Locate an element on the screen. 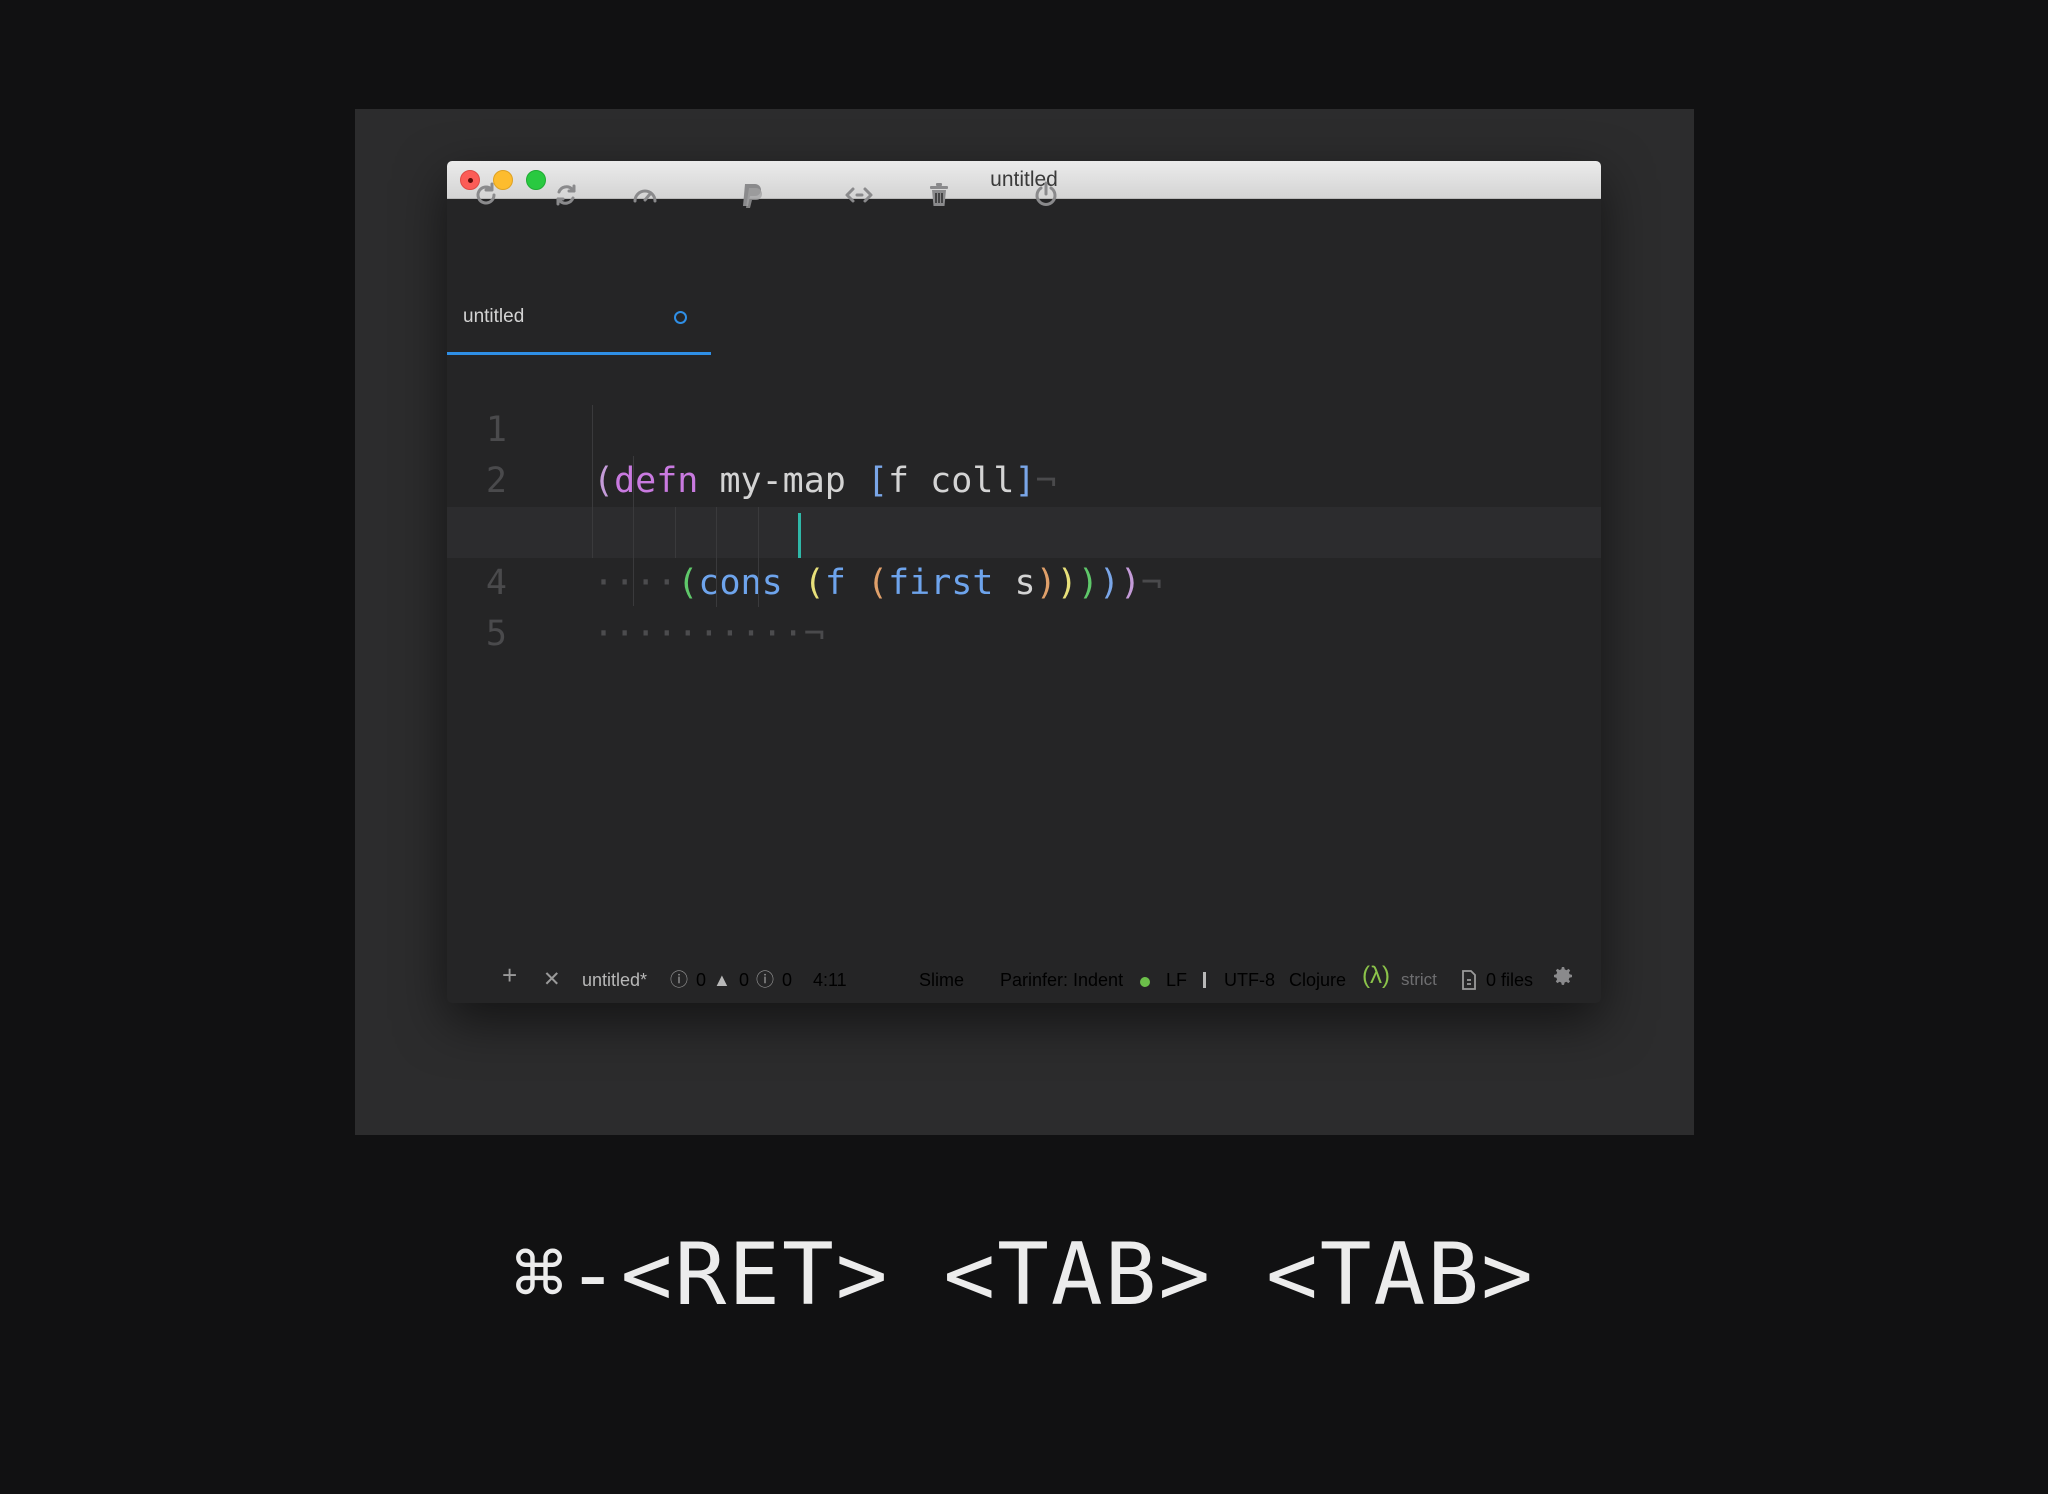  status-file-name: untitled* is located at coordinates (614, 980).